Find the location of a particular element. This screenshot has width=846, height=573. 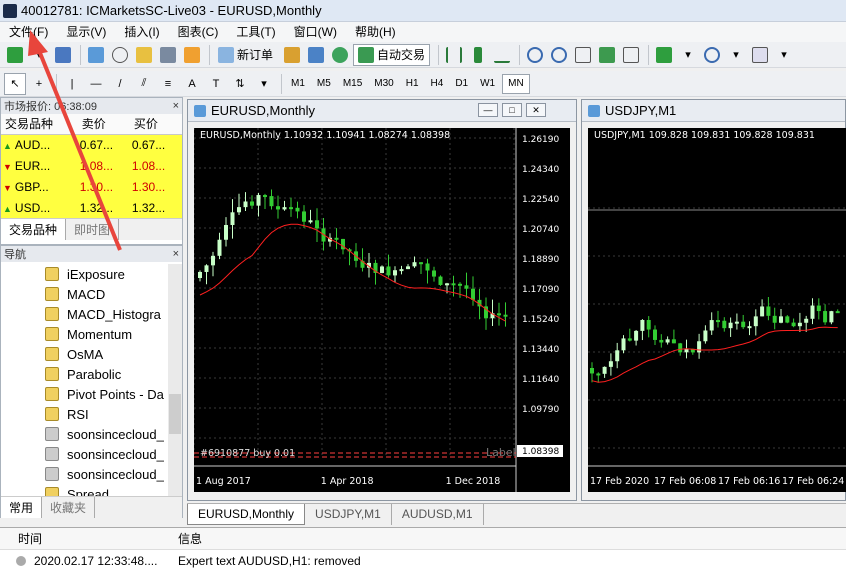

zoom-in-button is located at coordinates (535, 55).